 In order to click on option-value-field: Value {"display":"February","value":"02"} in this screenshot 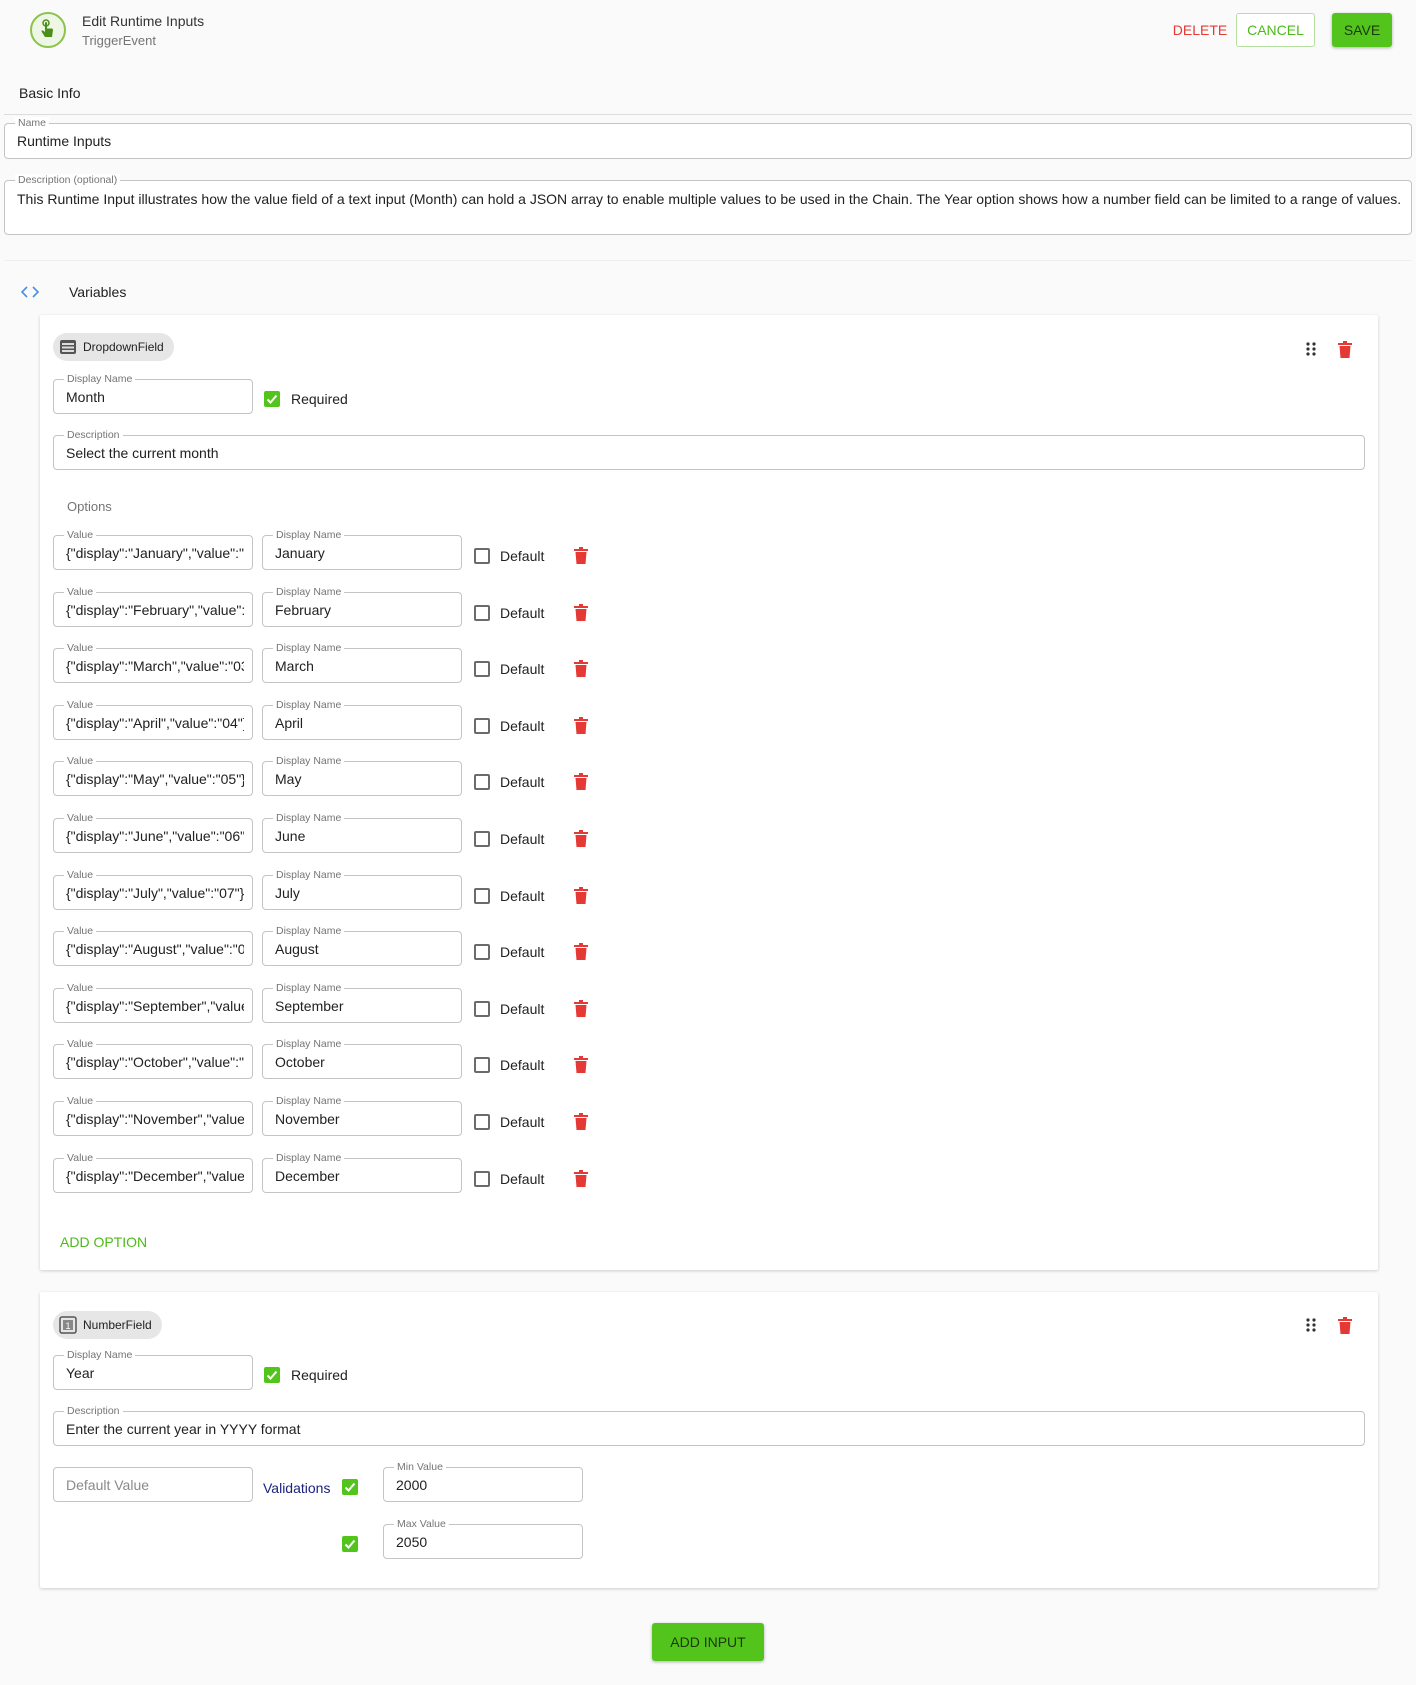, I will do `click(153, 606)`.